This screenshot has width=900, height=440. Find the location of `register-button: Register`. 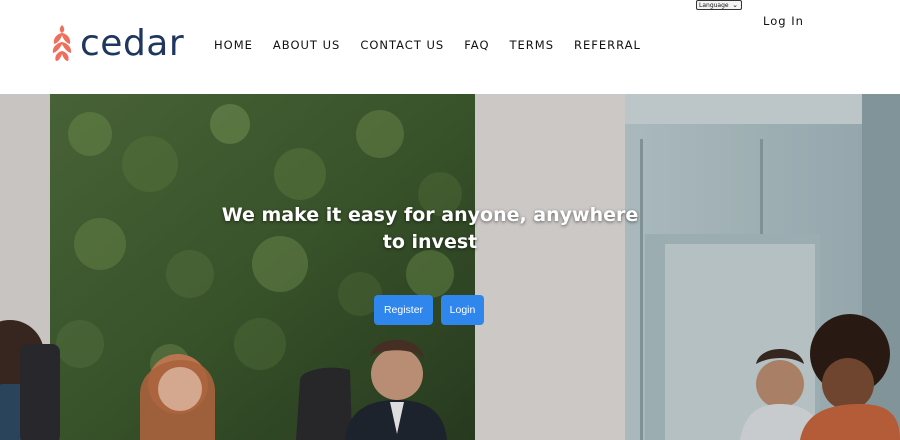

register-button: Register is located at coordinates (403, 310).